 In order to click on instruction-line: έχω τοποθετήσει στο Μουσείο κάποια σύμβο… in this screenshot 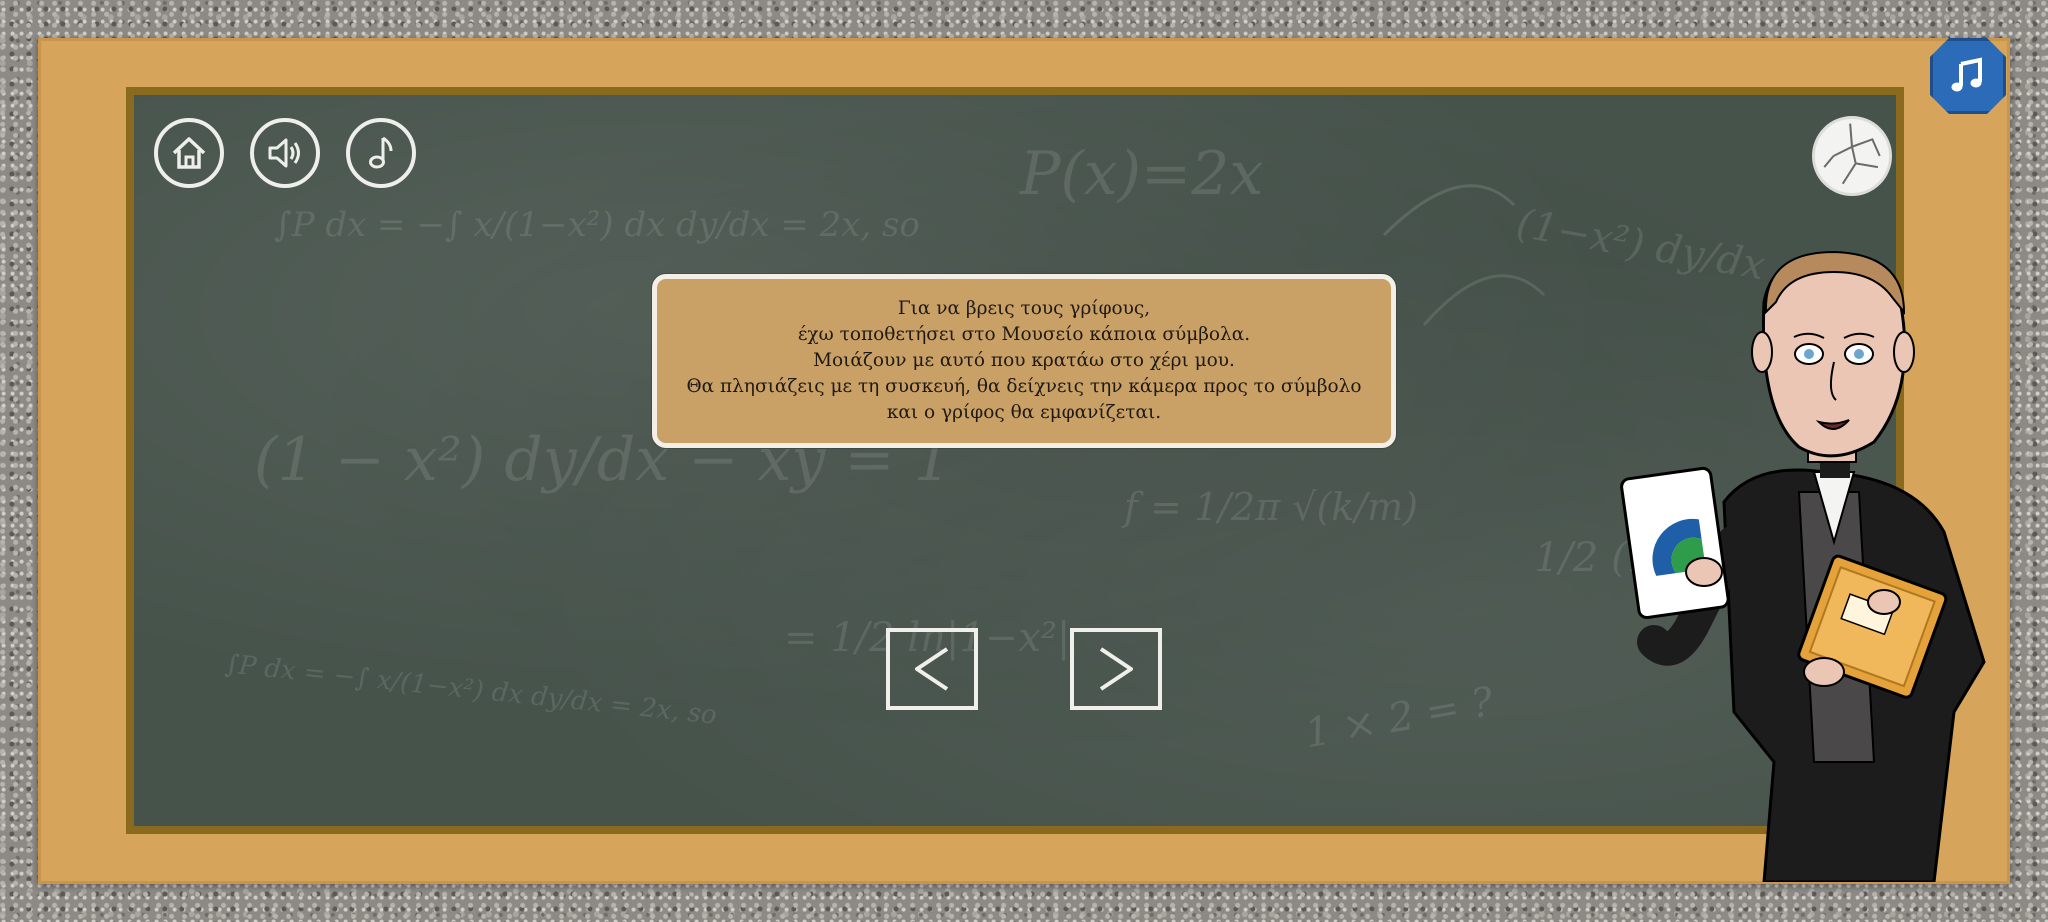, I will do `click(1024, 334)`.